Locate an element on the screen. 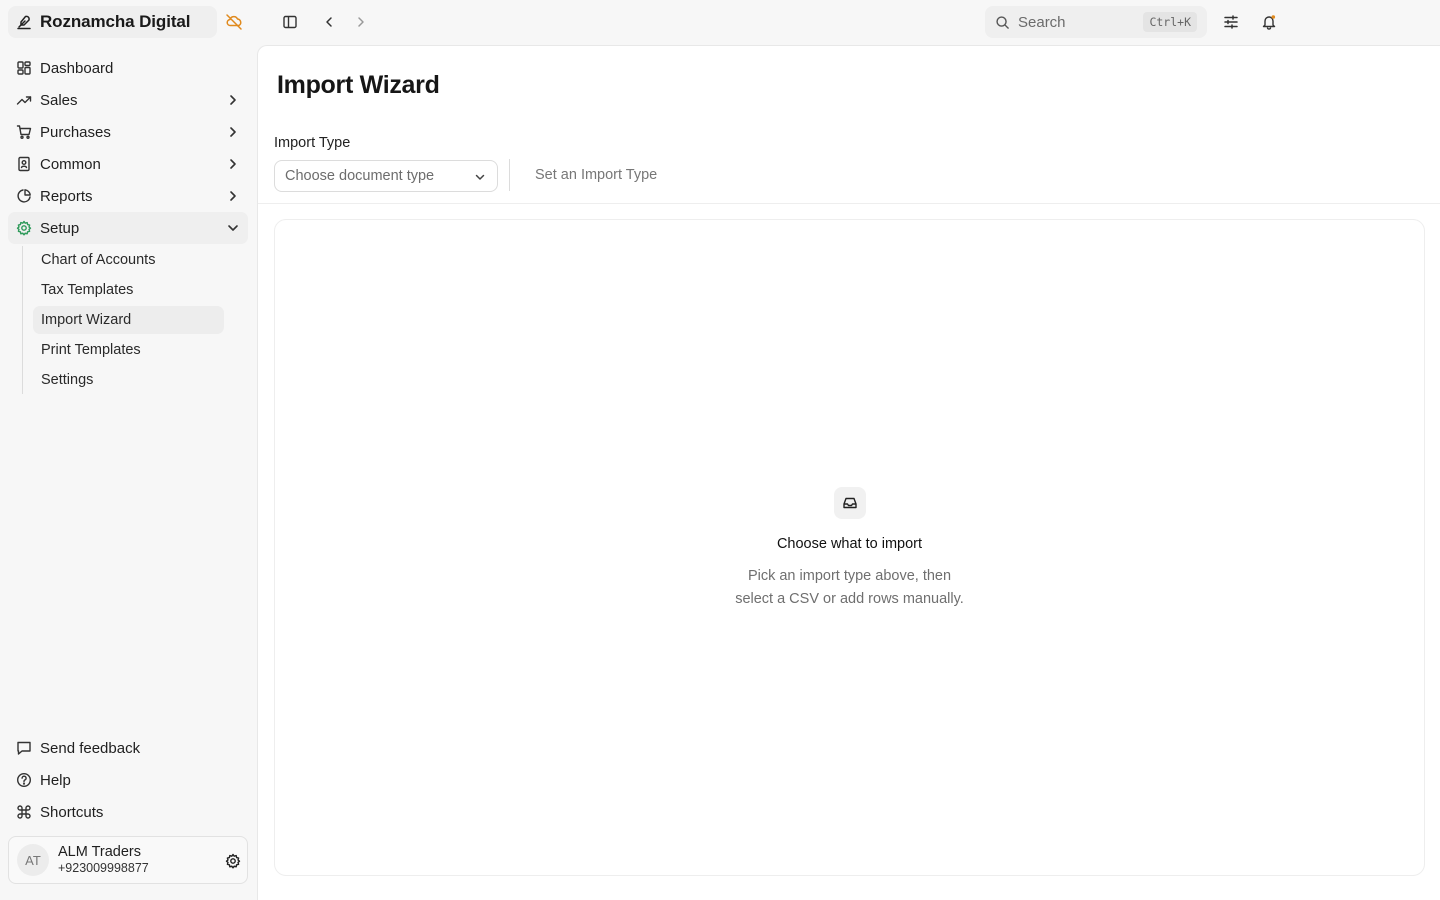 This screenshot has width=1440, height=900. sidebar-item-label: Sales is located at coordinates (59, 100).